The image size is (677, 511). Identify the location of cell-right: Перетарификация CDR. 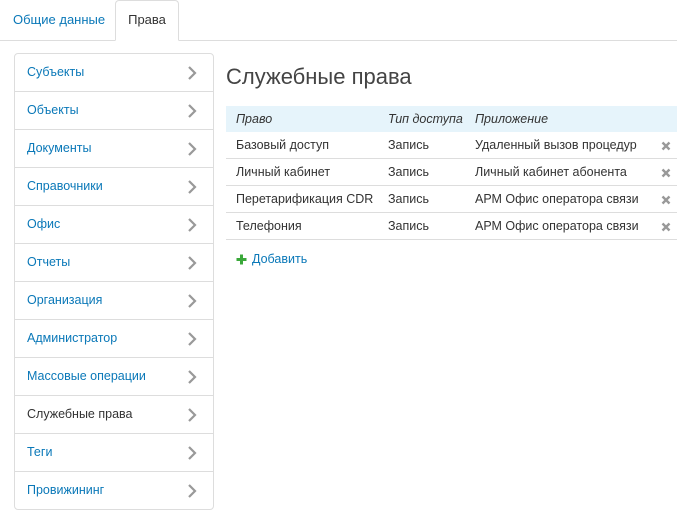
(302, 199).